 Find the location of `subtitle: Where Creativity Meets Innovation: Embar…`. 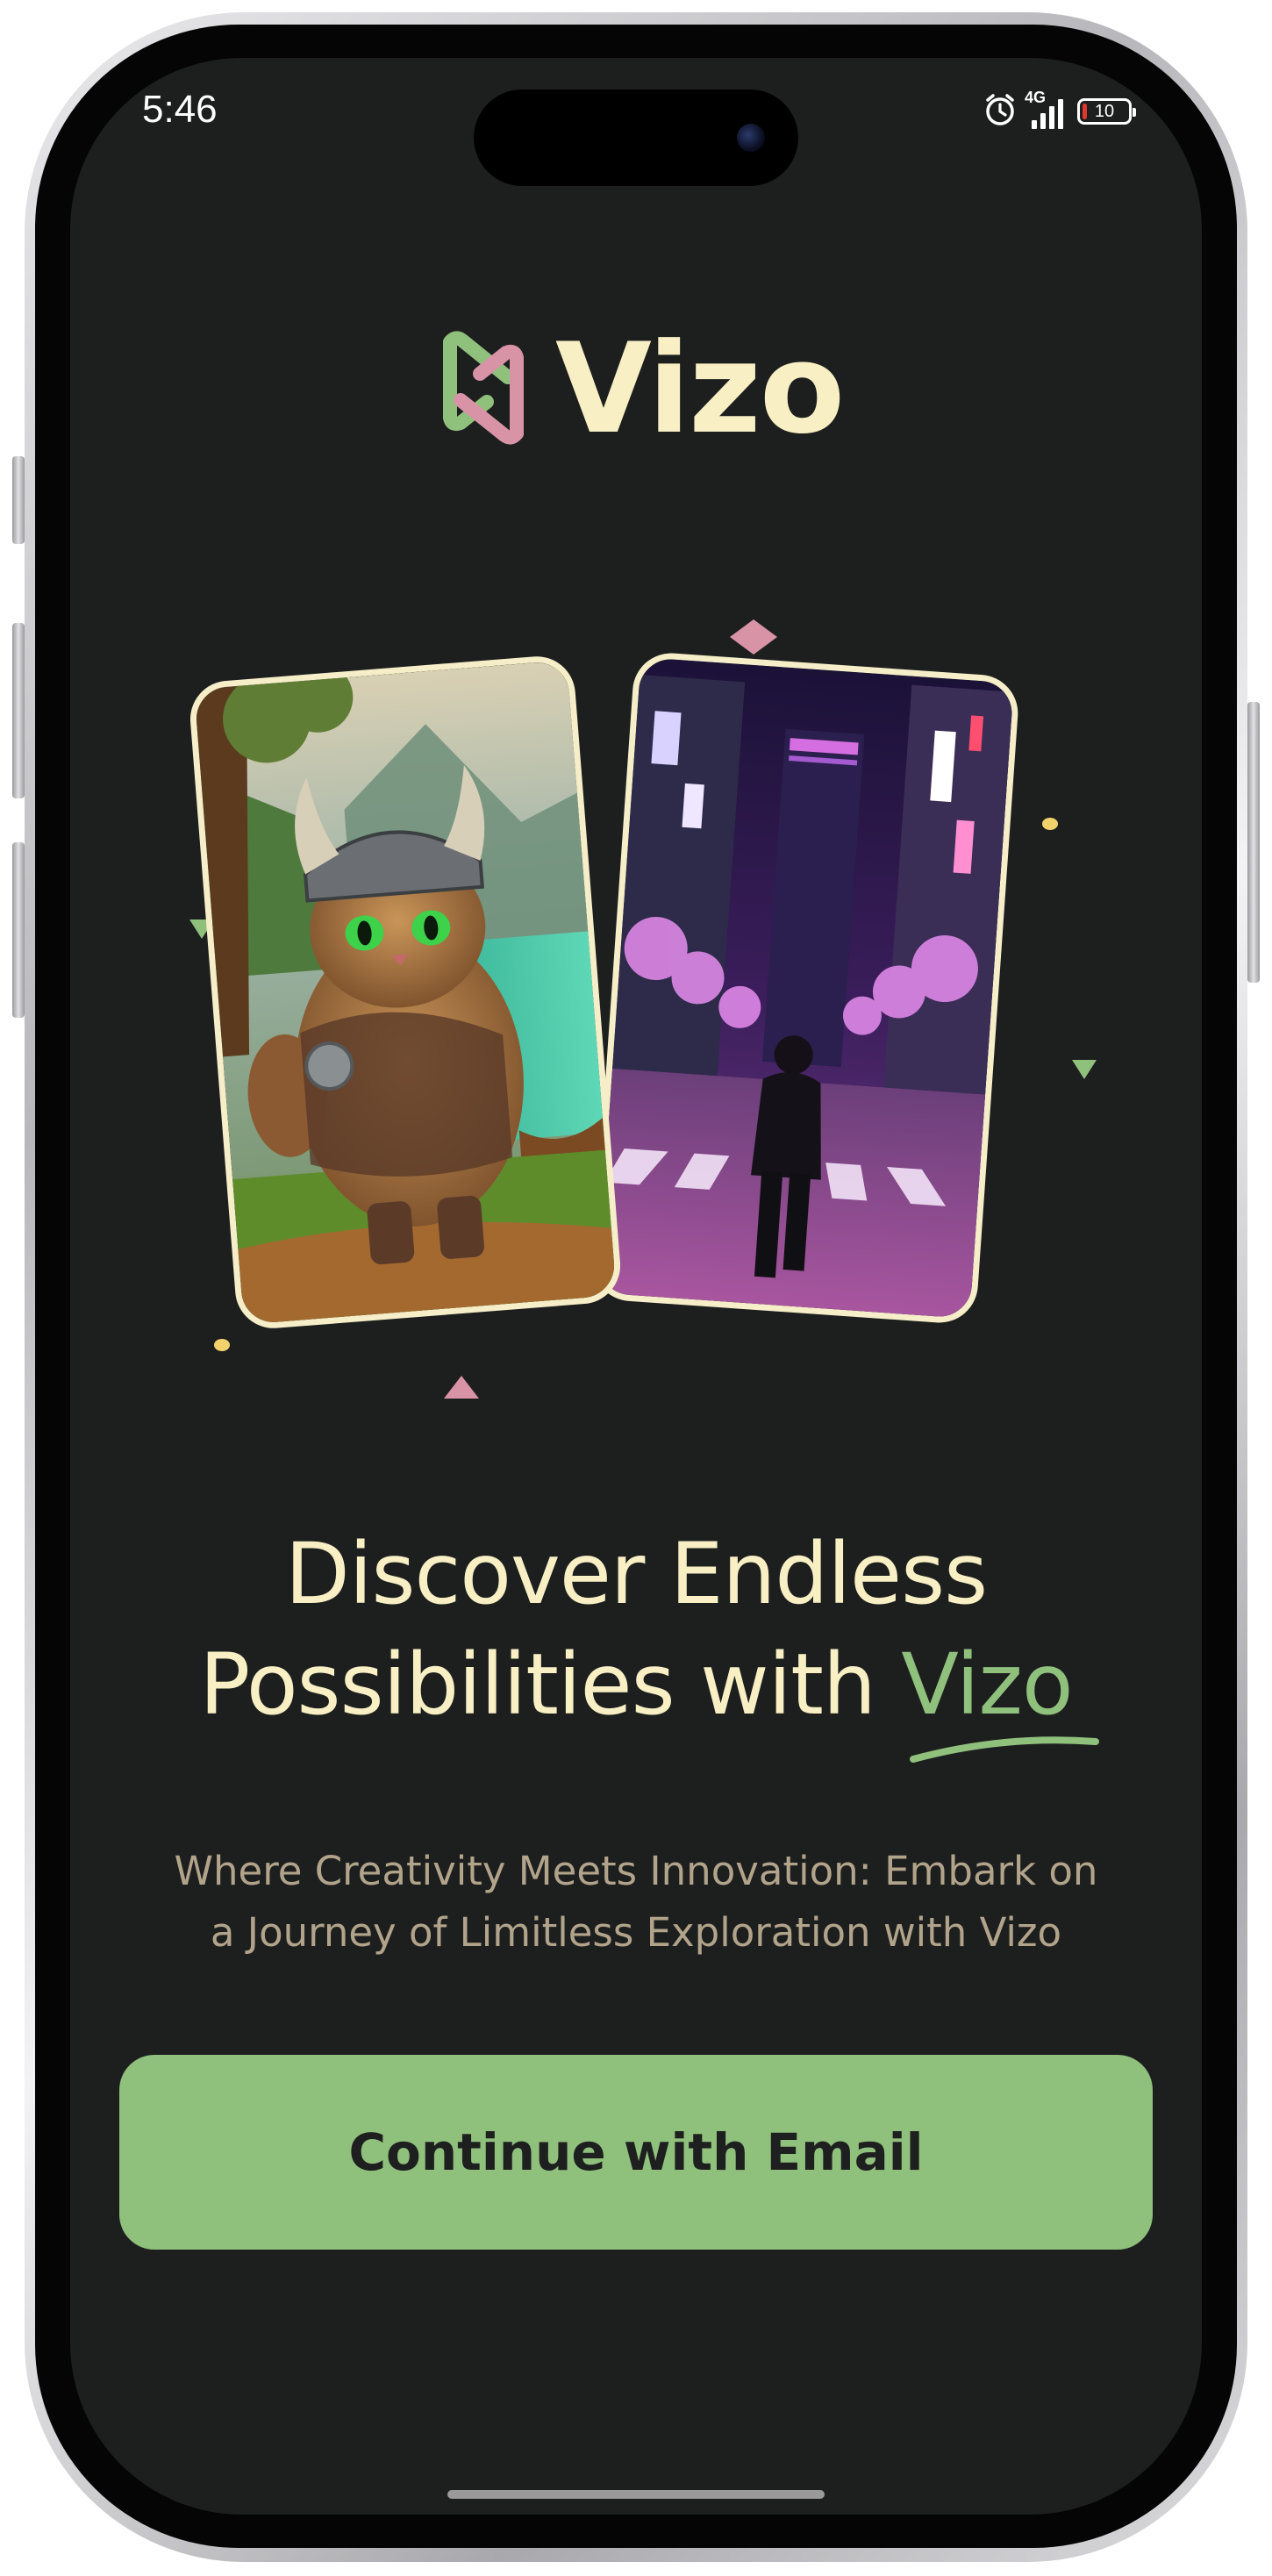

subtitle: Where Creativity Meets Innovation: Embar… is located at coordinates (636, 1902).